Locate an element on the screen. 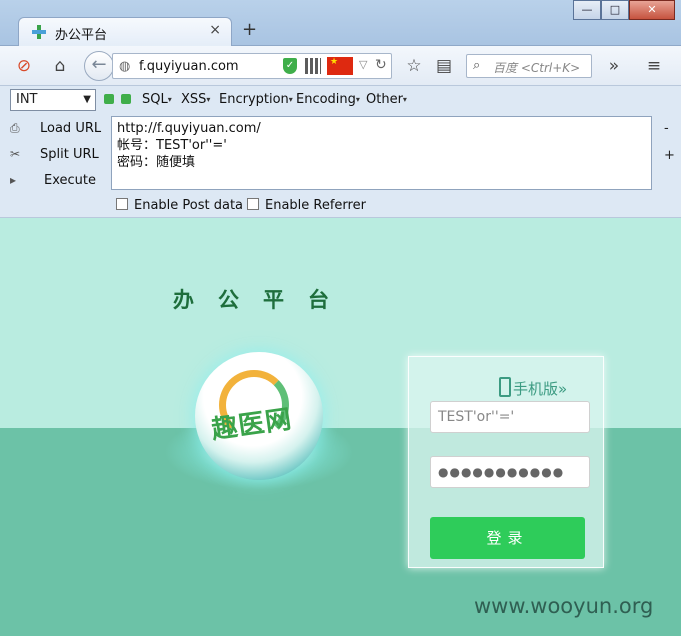 The width and height of the screenshot is (681, 636). sql-menu: SQL▾ is located at coordinates (157, 99).